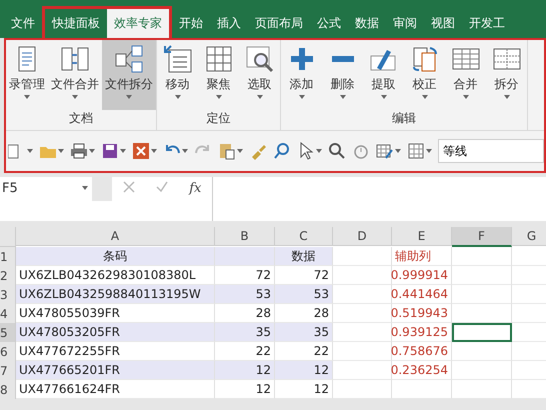 The height and width of the screenshot is (410, 546). What do you see at coordinates (115, 332) in the screenshot?
I see `table-cell: UX478053205FR` at bounding box center [115, 332].